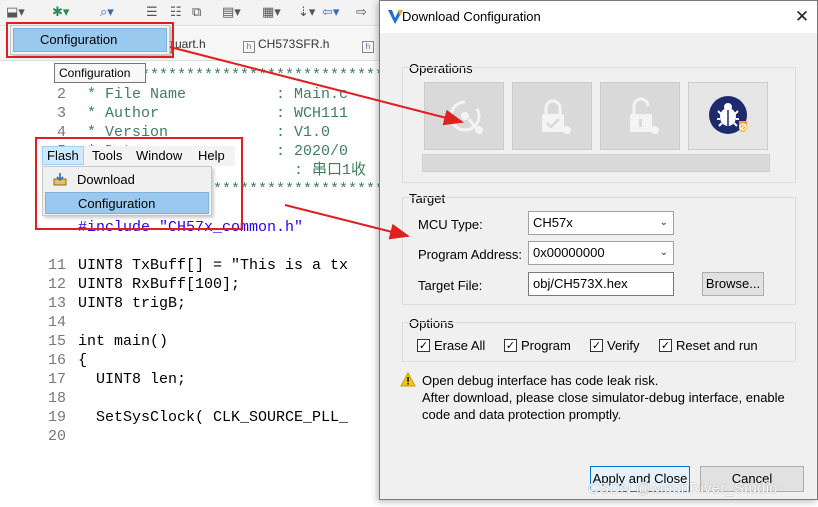 The width and height of the screenshot is (818, 507). Describe the element at coordinates (450, 285) in the screenshot. I see `target-file-label: Target File:` at that location.